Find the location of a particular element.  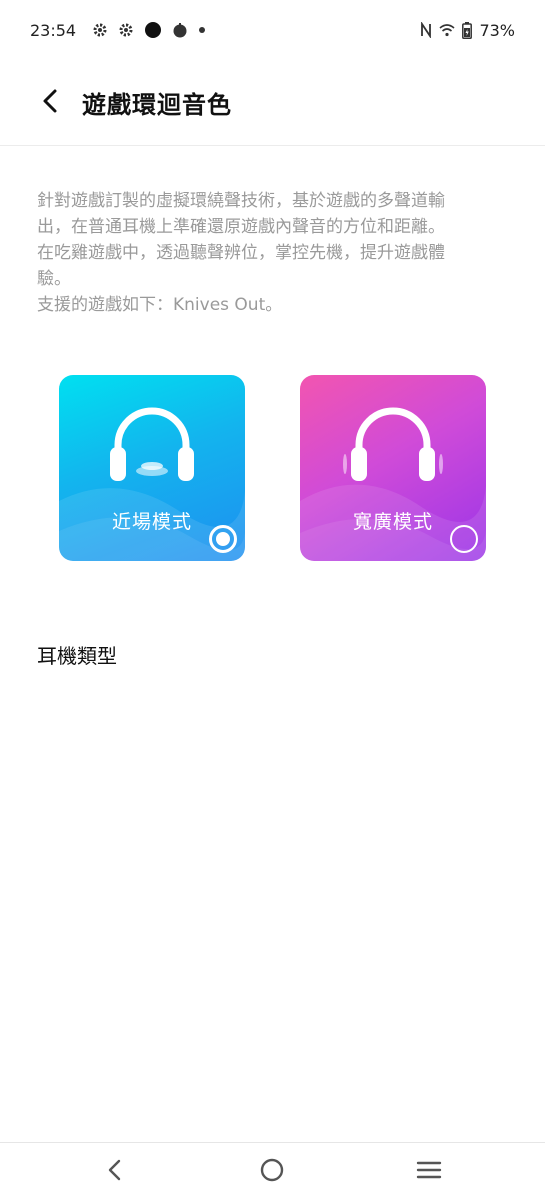

nav-home-button is located at coordinates (272, 1172).